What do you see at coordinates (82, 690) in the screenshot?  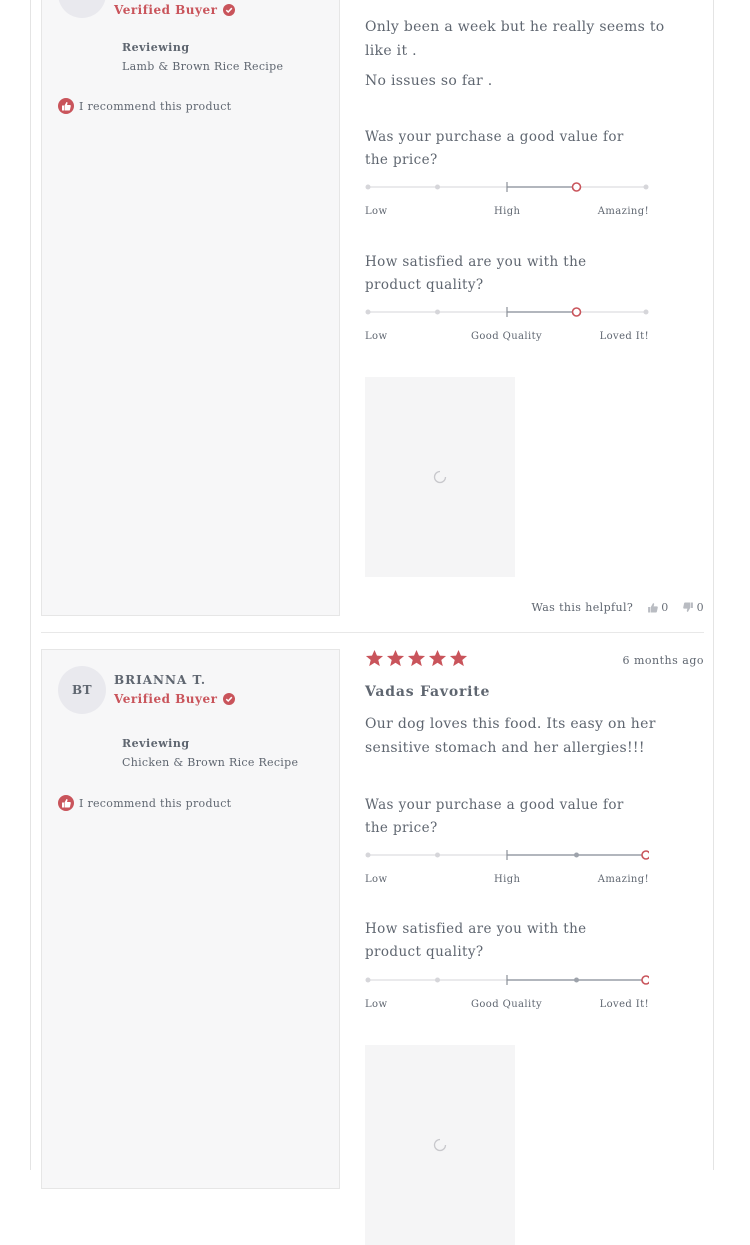 I see `avatar: BT` at bounding box center [82, 690].